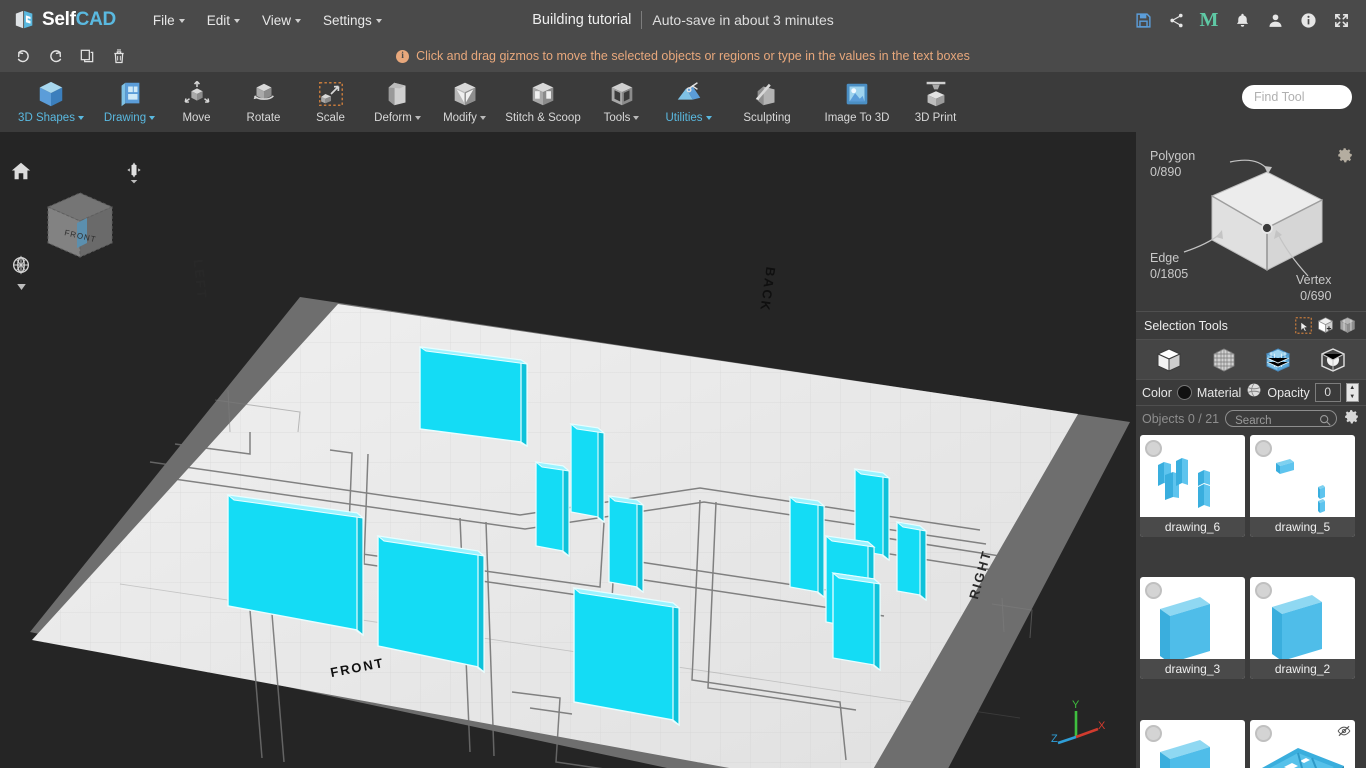 This screenshot has width=1366, height=768. Describe the element at coordinates (857, 102) in the screenshot. I see `tool-image-to-3d: Image To 3D` at that location.